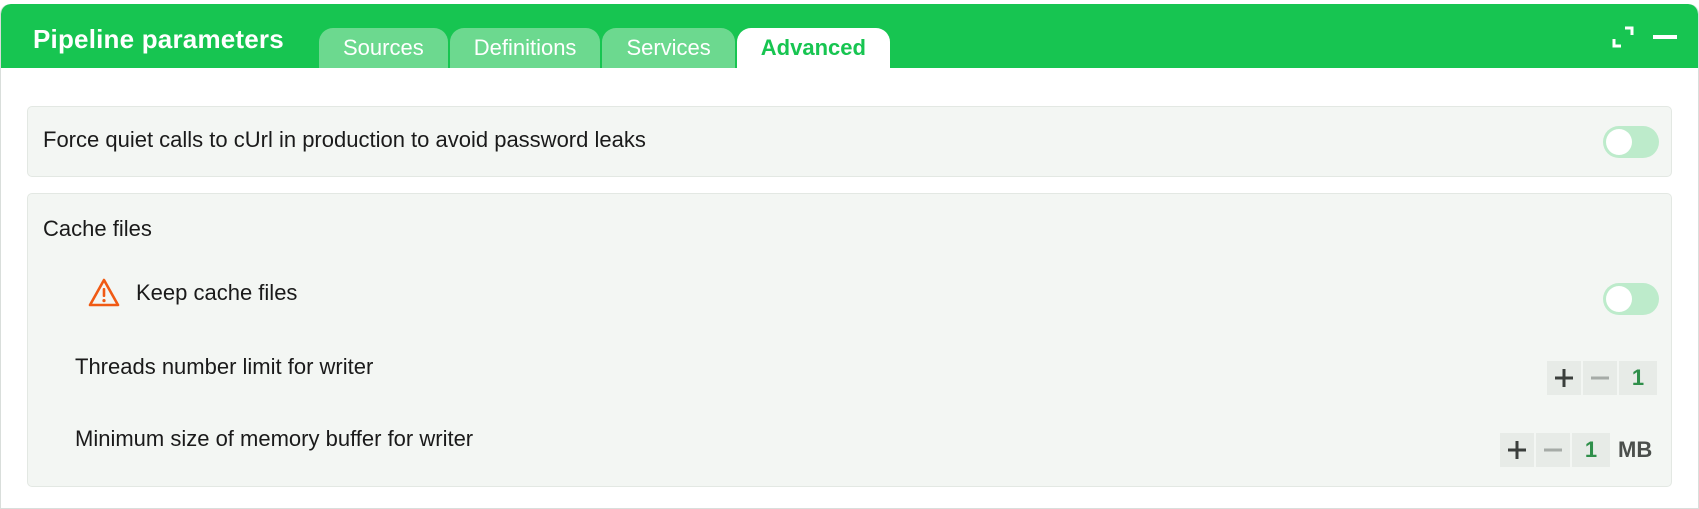  I want to click on minimize-icon, so click(1665, 37).